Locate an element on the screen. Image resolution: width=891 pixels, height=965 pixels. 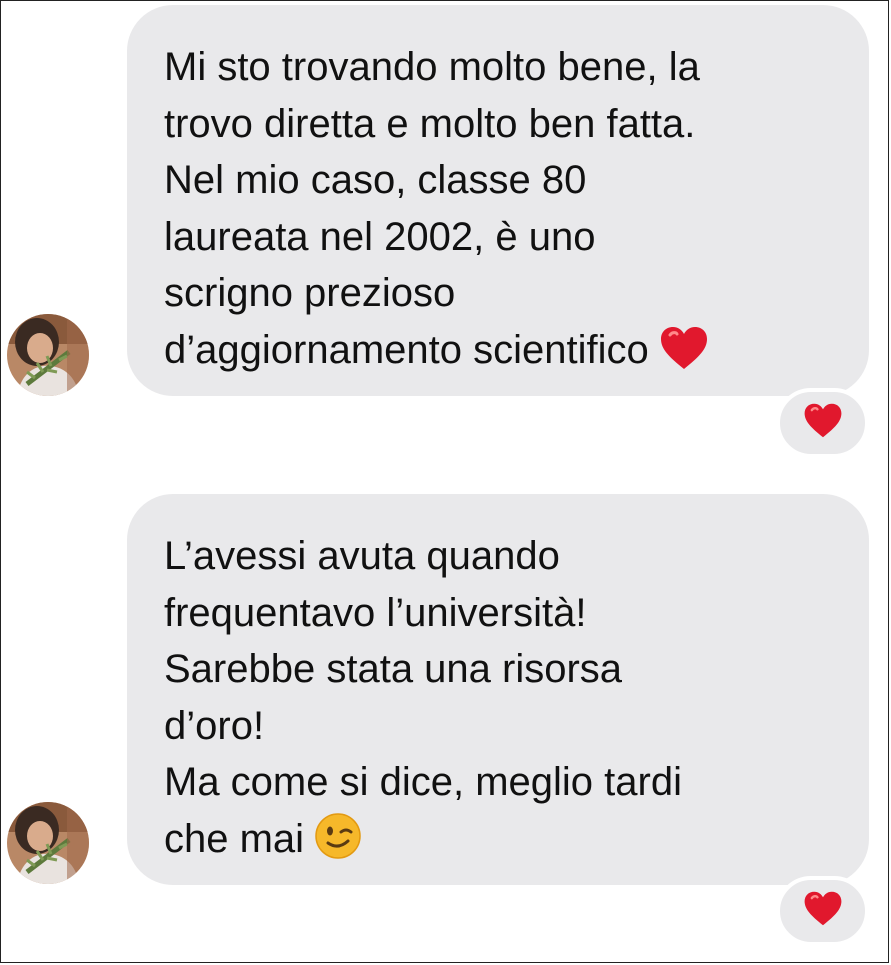
message-line-last: che mai is located at coordinates (501, 843).